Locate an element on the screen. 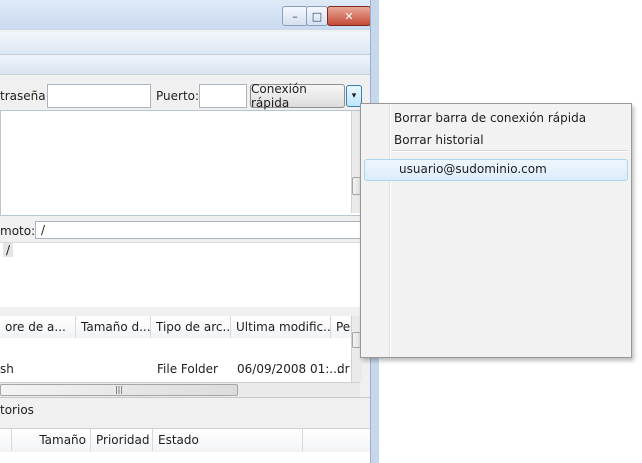 Image resolution: width=642 pixels, height=463 pixels. minimize-icon: – is located at coordinates (295, 16).